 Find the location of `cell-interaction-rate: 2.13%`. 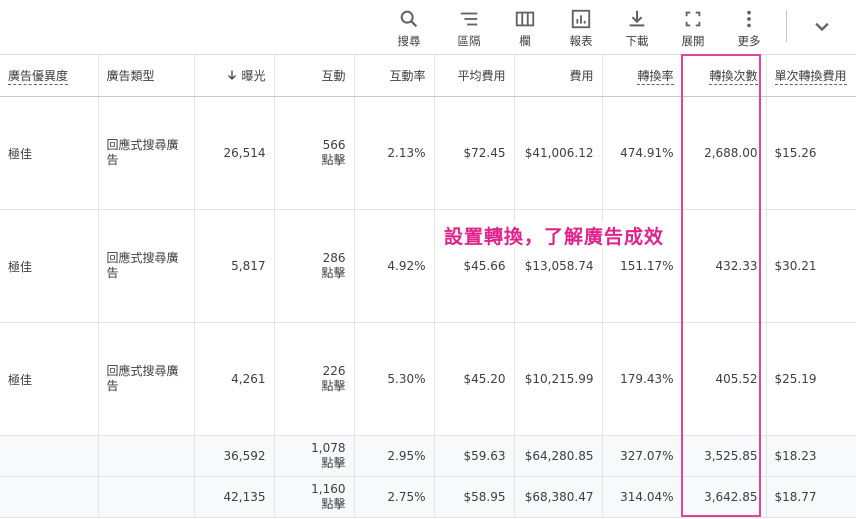

cell-interaction-rate: 2.13% is located at coordinates (394, 153).